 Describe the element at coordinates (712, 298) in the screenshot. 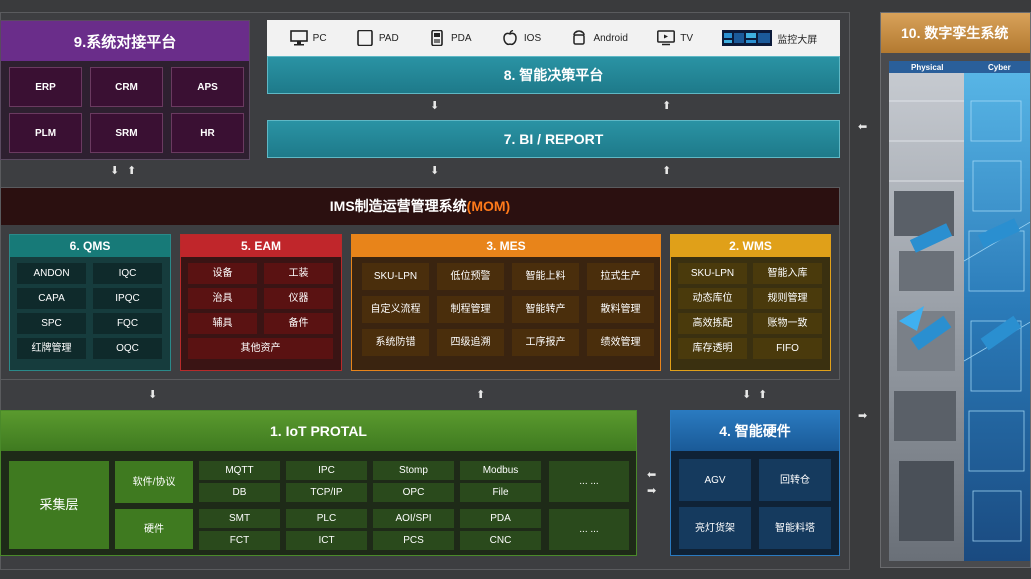

I see `wms-item: 动态库位` at that location.